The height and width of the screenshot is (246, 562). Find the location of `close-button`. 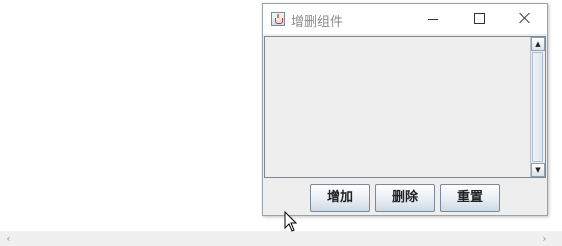

close-button is located at coordinates (525, 19).